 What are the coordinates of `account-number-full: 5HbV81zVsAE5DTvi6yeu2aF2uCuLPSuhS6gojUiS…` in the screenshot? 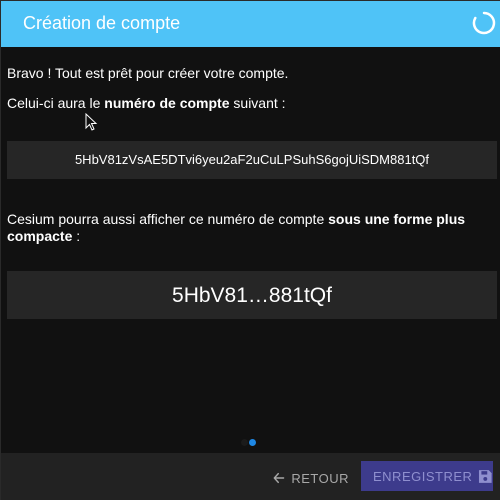 It's located at (252, 159).